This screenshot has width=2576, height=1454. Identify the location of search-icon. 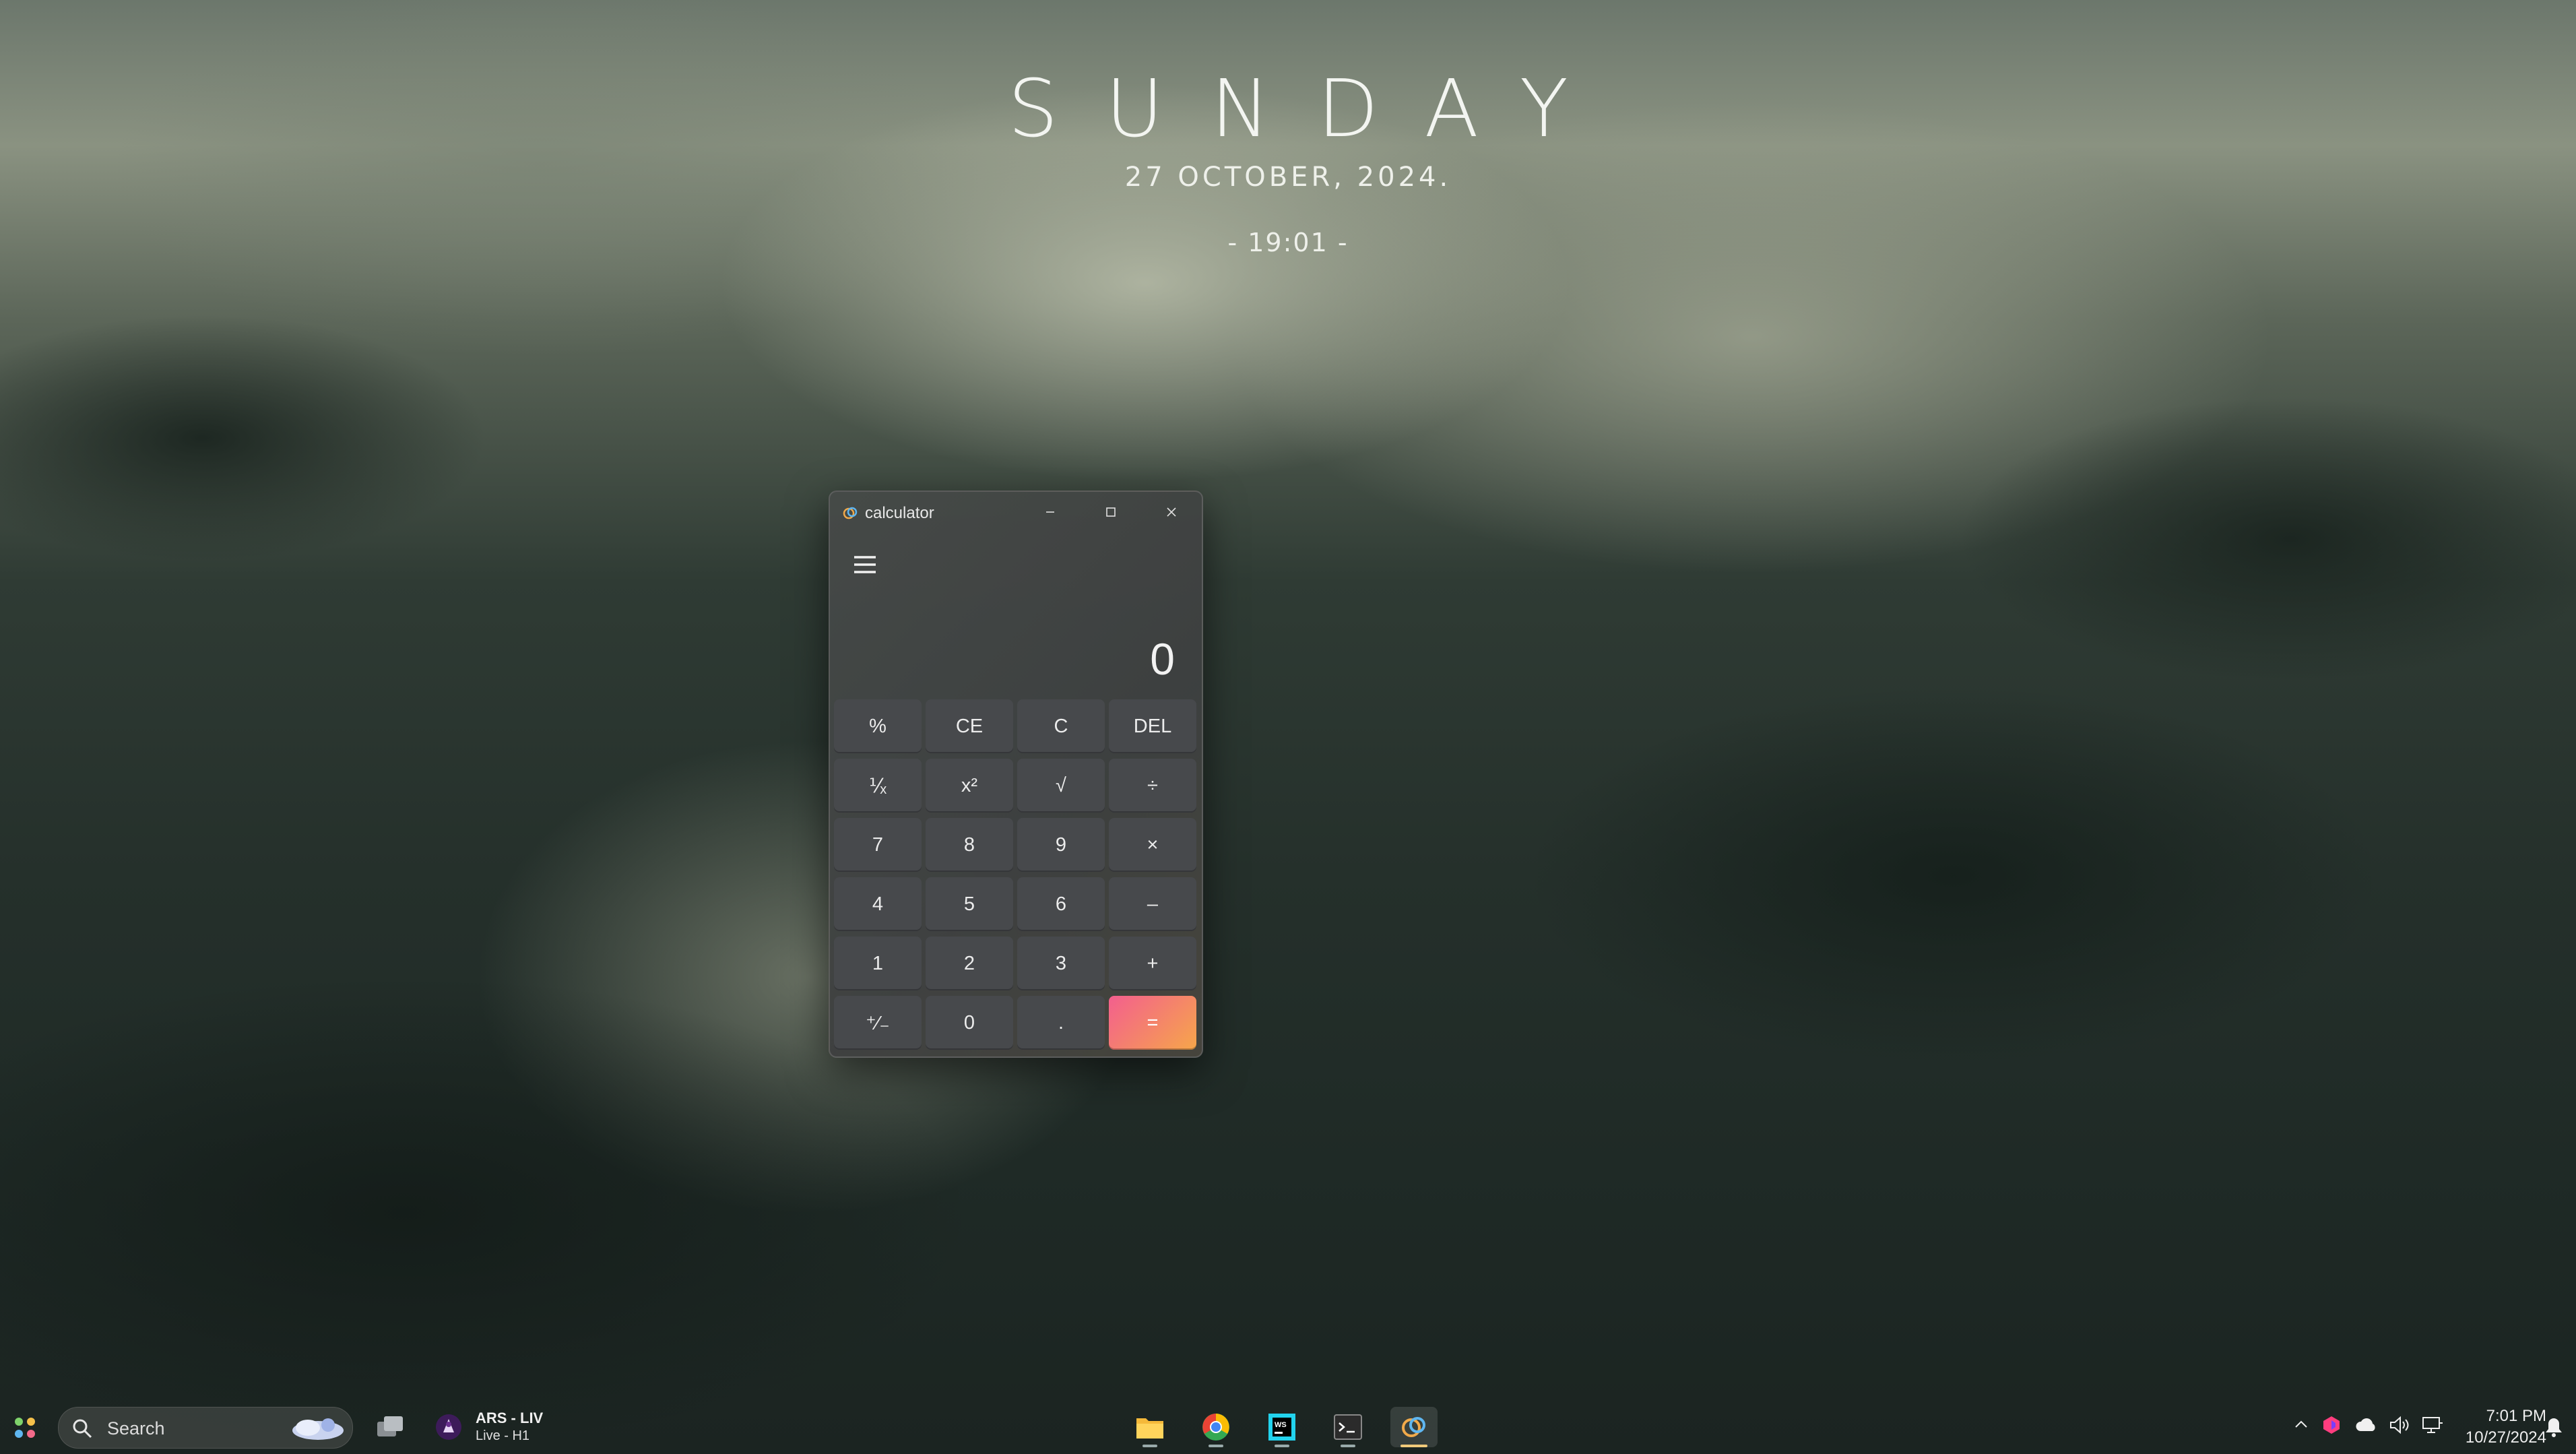
(83, 1430).